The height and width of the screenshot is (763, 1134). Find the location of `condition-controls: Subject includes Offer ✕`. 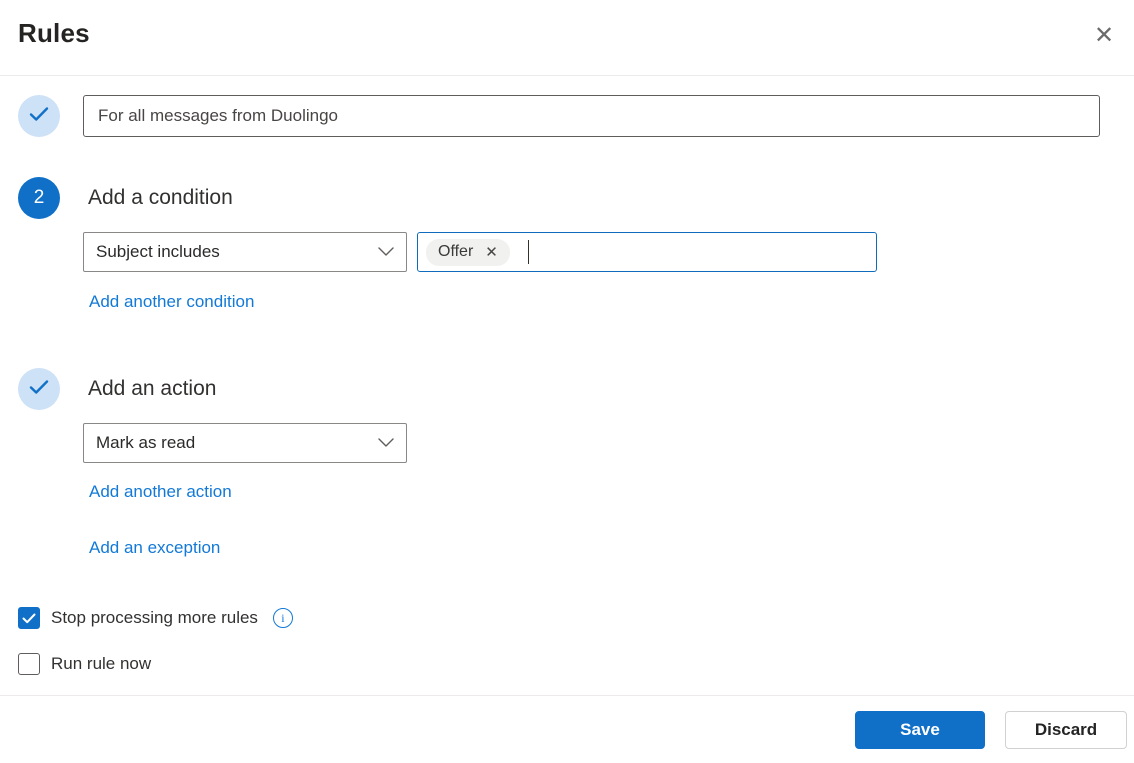

condition-controls: Subject includes Offer ✕ is located at coordinates (608, 252).